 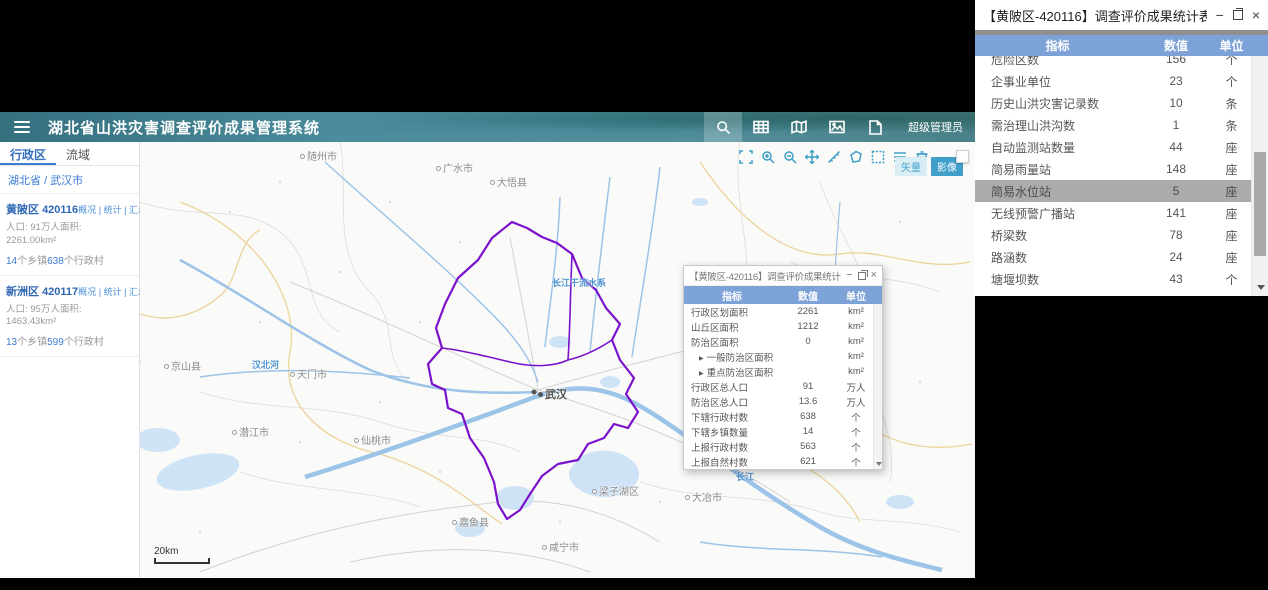 What do you see at coordinates (783, 326) in the screenshot?
I see `table-row: 山丘区面积 1212 km²` at bounding box center [783, 326].